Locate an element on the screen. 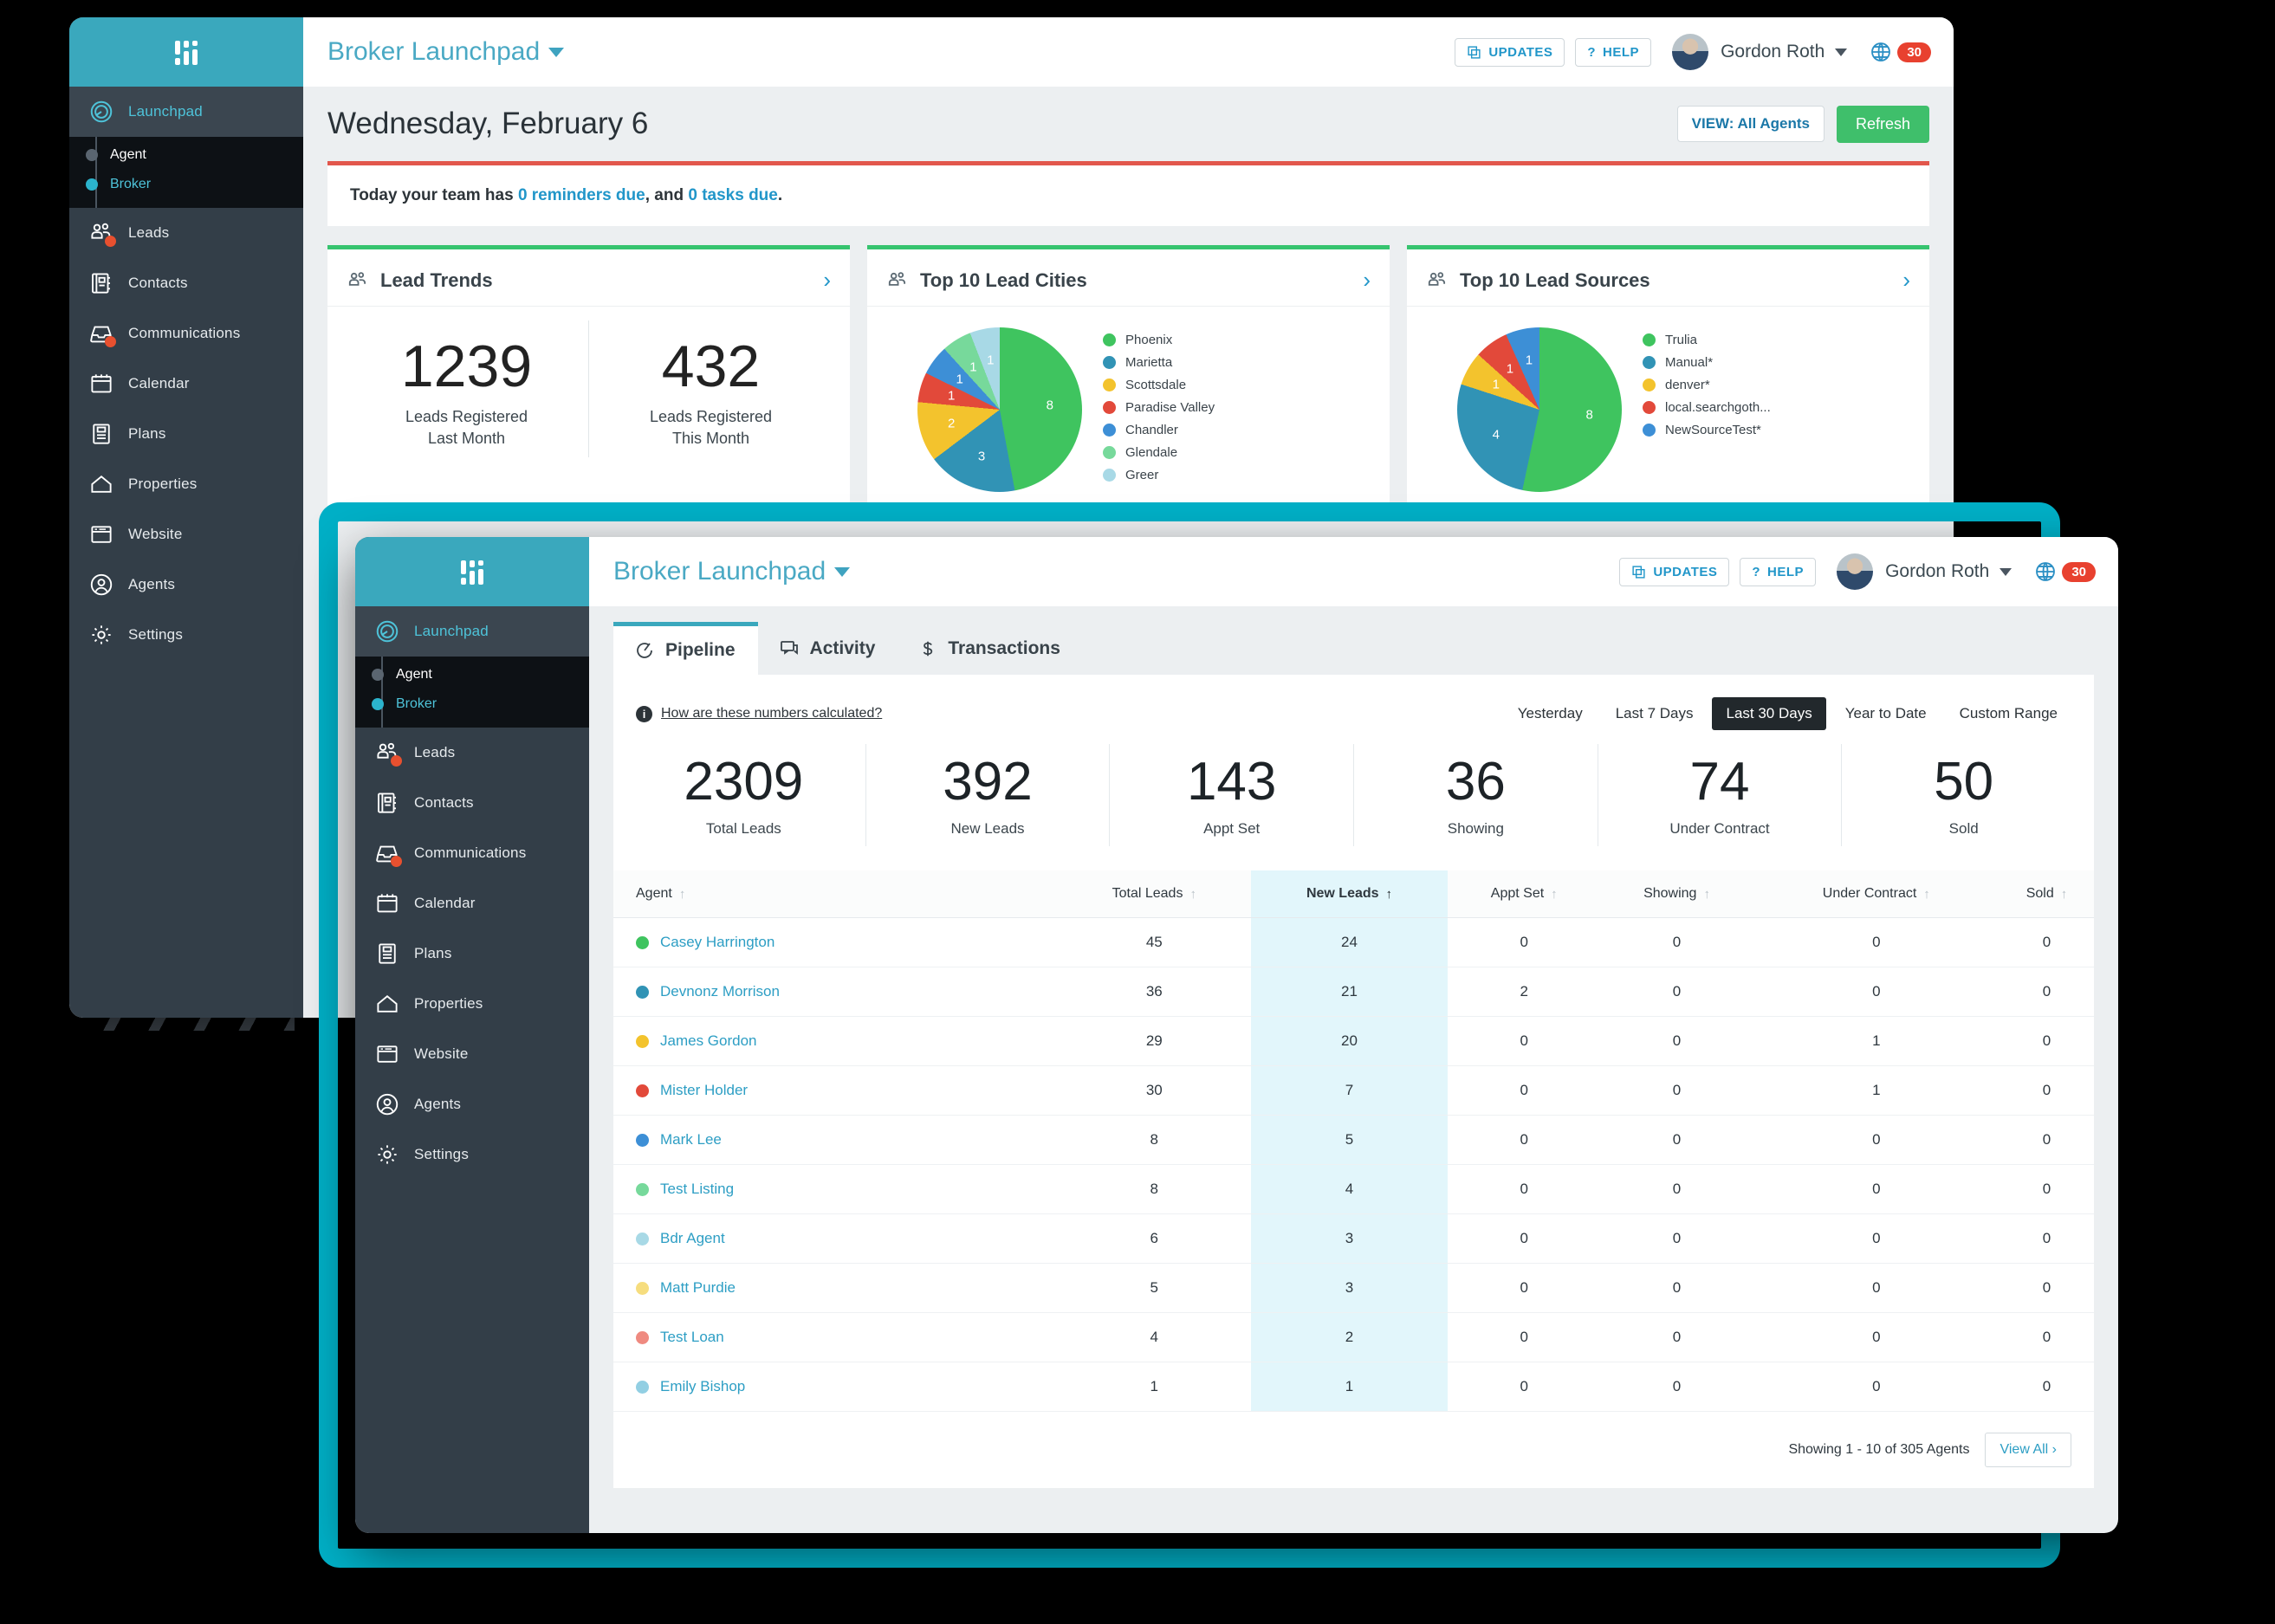  legend-item: Paradise Valley is located at coordinates (1159, 407).